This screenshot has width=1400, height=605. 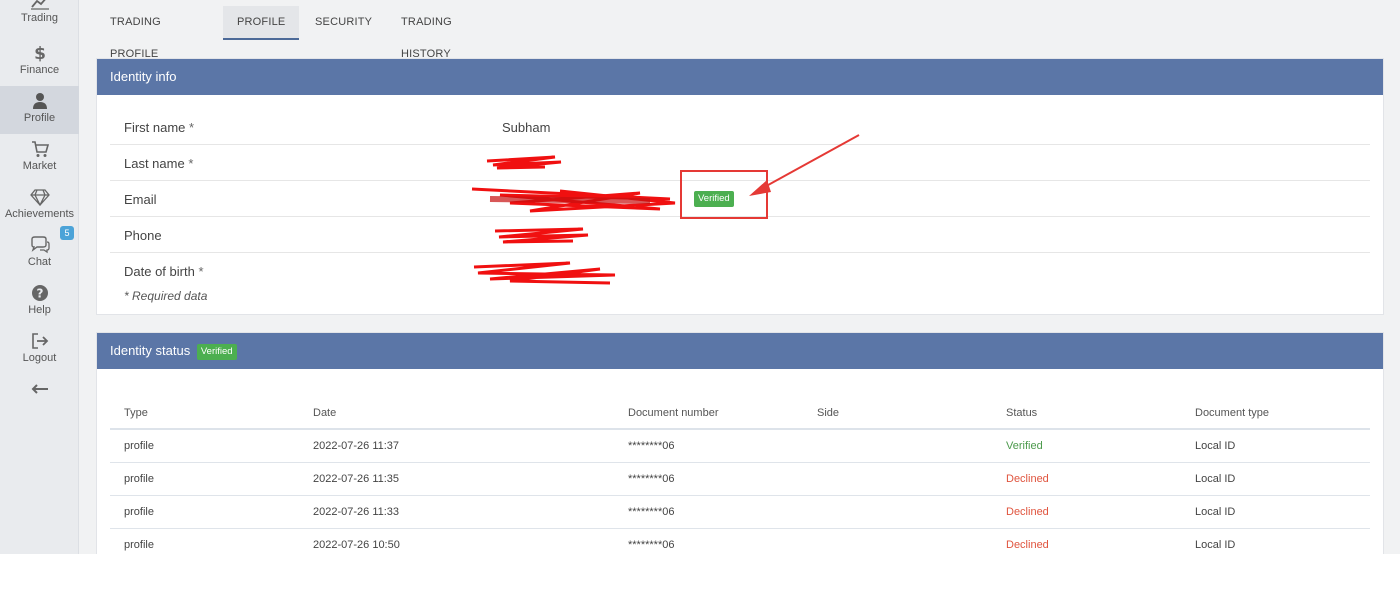 What do you see at coordinates (39, 341) in the screenshot?
I see `logout-icon` at bounding box center [39, 341].